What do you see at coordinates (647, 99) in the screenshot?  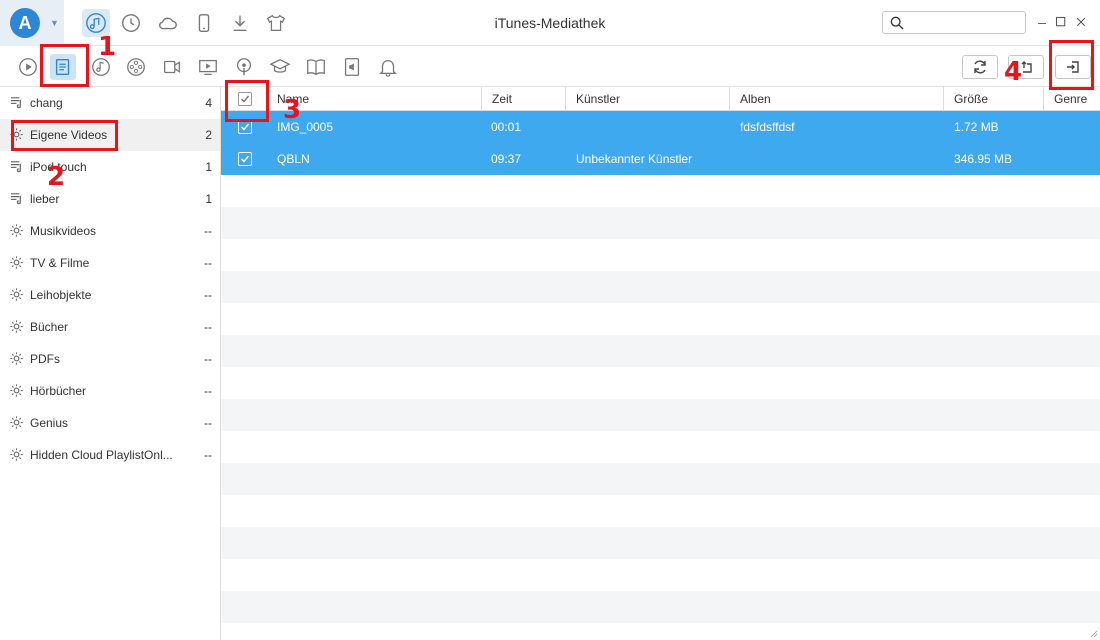 I see `column-header-kuenstler: Künstler` at bounding box center [647, 99].